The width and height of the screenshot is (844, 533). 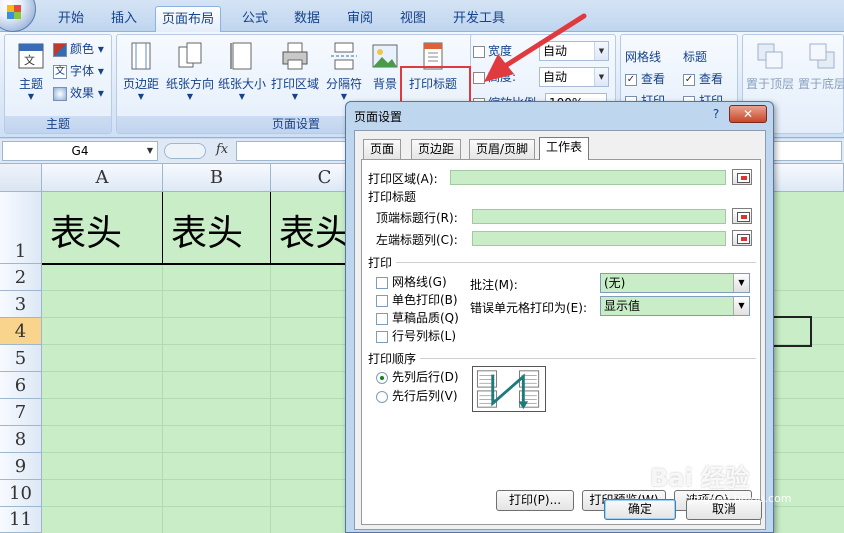 What do you see at coordinates (675, 306) in the screenshot?
I see `cell-errors-select: 显示值 ▼` at bounding box center [675, 306].